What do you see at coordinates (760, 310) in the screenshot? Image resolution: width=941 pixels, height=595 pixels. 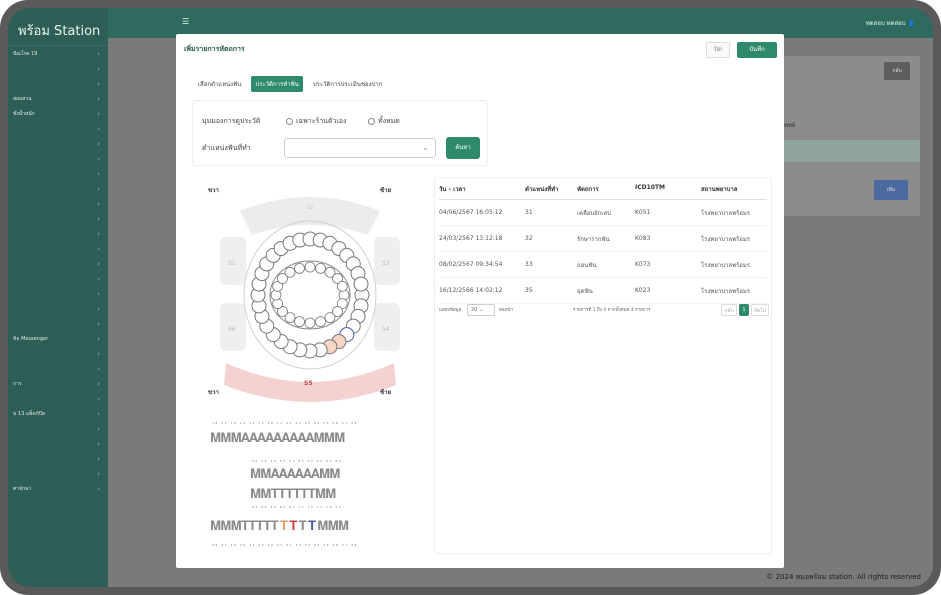 I see `next-page-button: ถัดไป` at bounding box center [760, 310].